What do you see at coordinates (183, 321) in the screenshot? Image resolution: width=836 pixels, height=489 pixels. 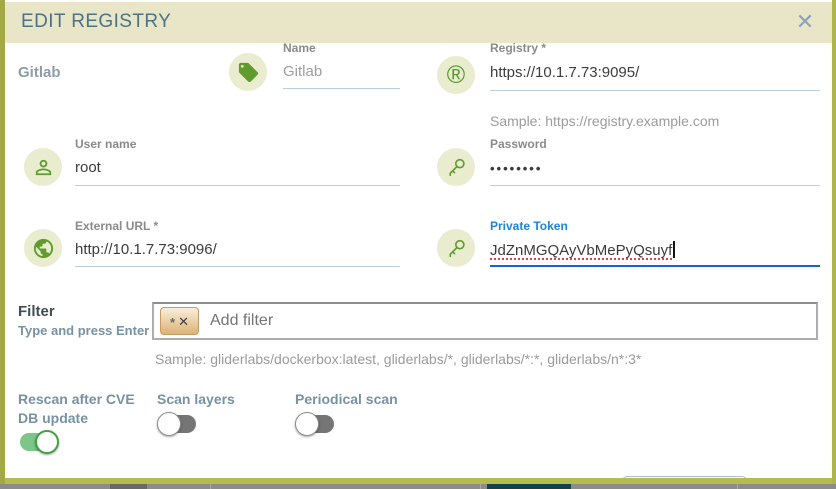 I see `clear-x-icon: ✕` at bounding box center [183, 321].